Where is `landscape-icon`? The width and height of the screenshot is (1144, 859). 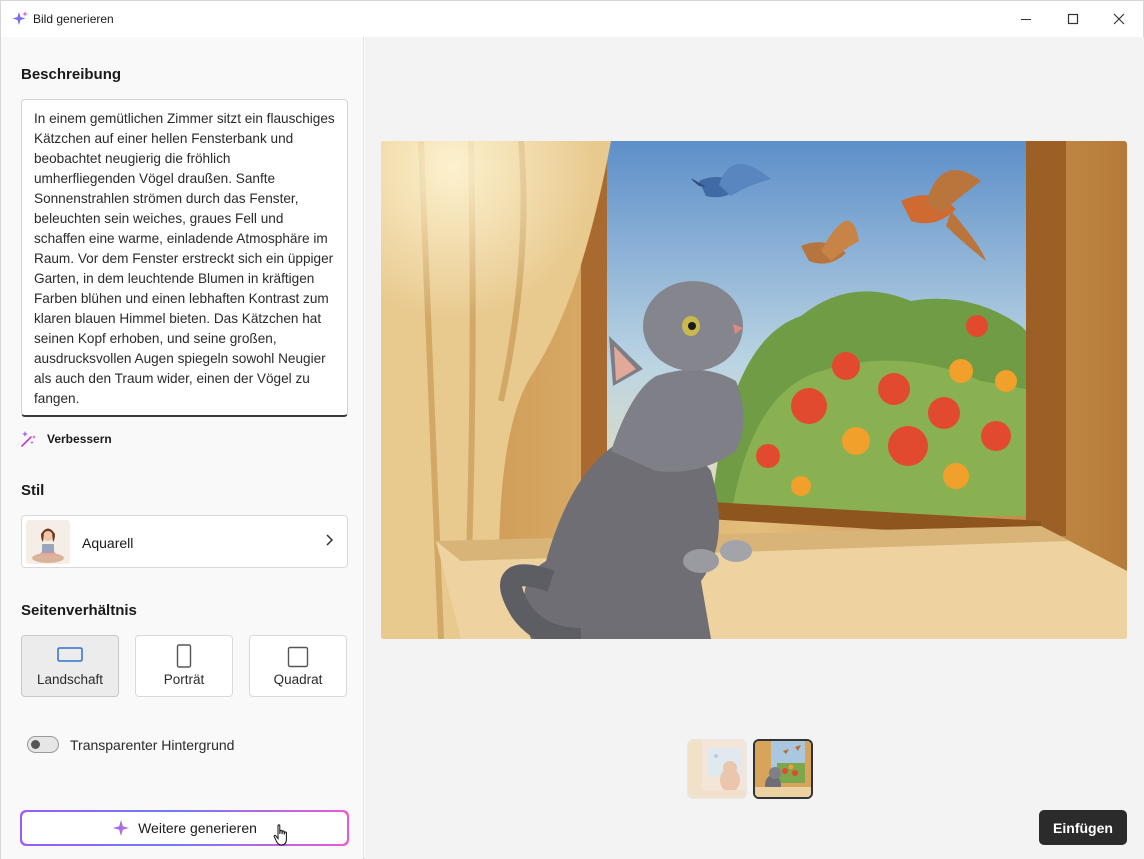 landscape-icon is located at coordinates (70, 654).